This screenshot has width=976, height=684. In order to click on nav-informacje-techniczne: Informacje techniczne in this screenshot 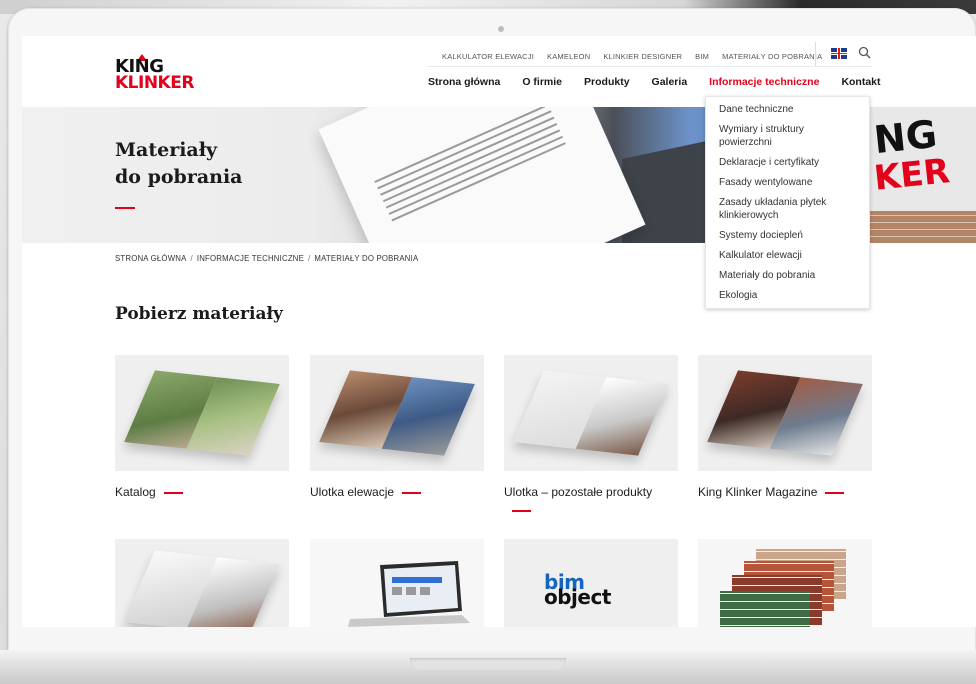, I will do `click(764, 82)`.